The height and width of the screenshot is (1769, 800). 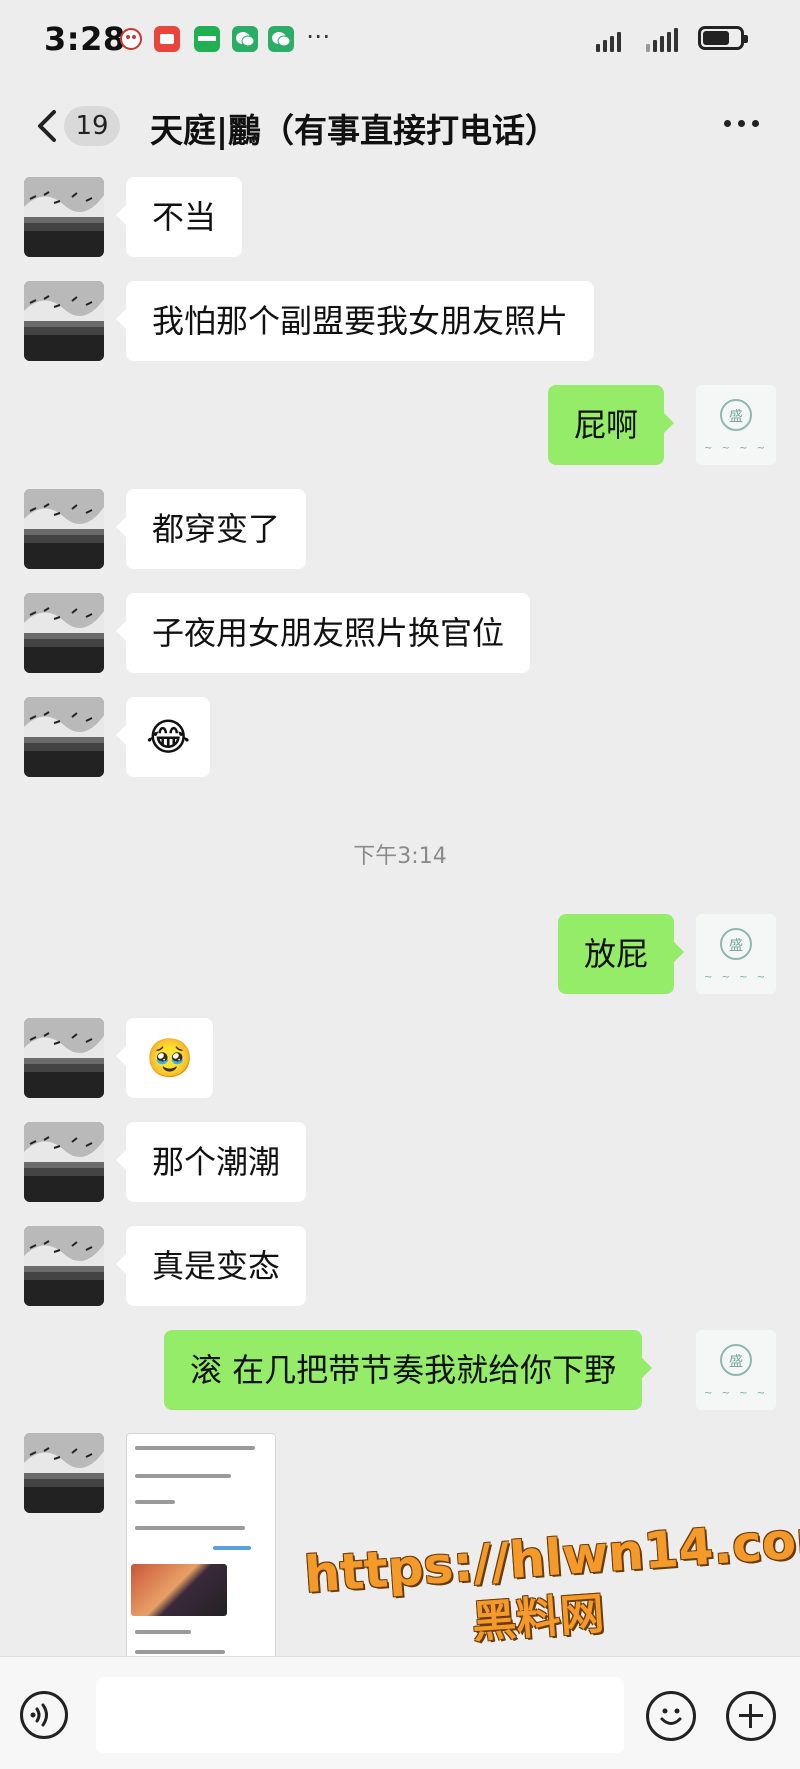 I want to click on message-bubble-incoming: 🥹, so click(x=164, y=1058).